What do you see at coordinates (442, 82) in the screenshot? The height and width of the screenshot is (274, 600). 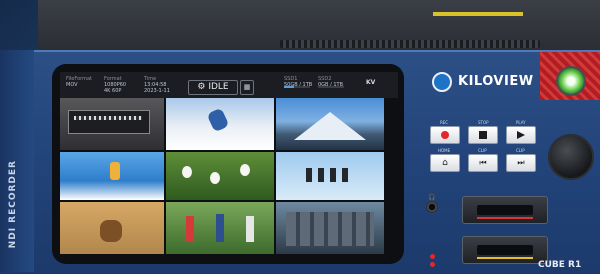 I see `kiloview-mark-icon` at bounding box center [442, 82].